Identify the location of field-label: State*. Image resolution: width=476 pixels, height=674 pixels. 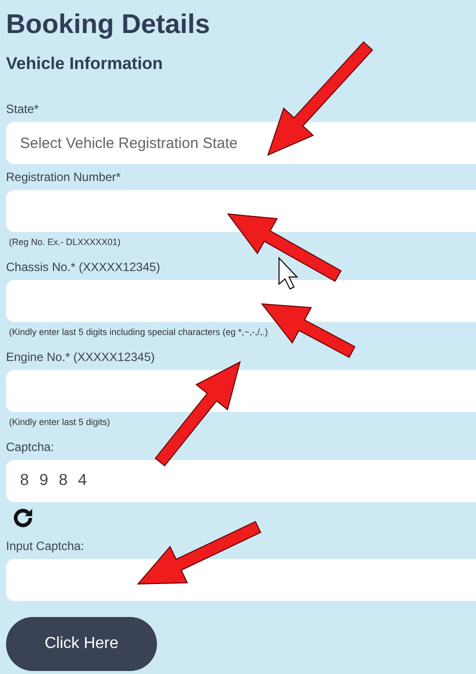
(23, 109).